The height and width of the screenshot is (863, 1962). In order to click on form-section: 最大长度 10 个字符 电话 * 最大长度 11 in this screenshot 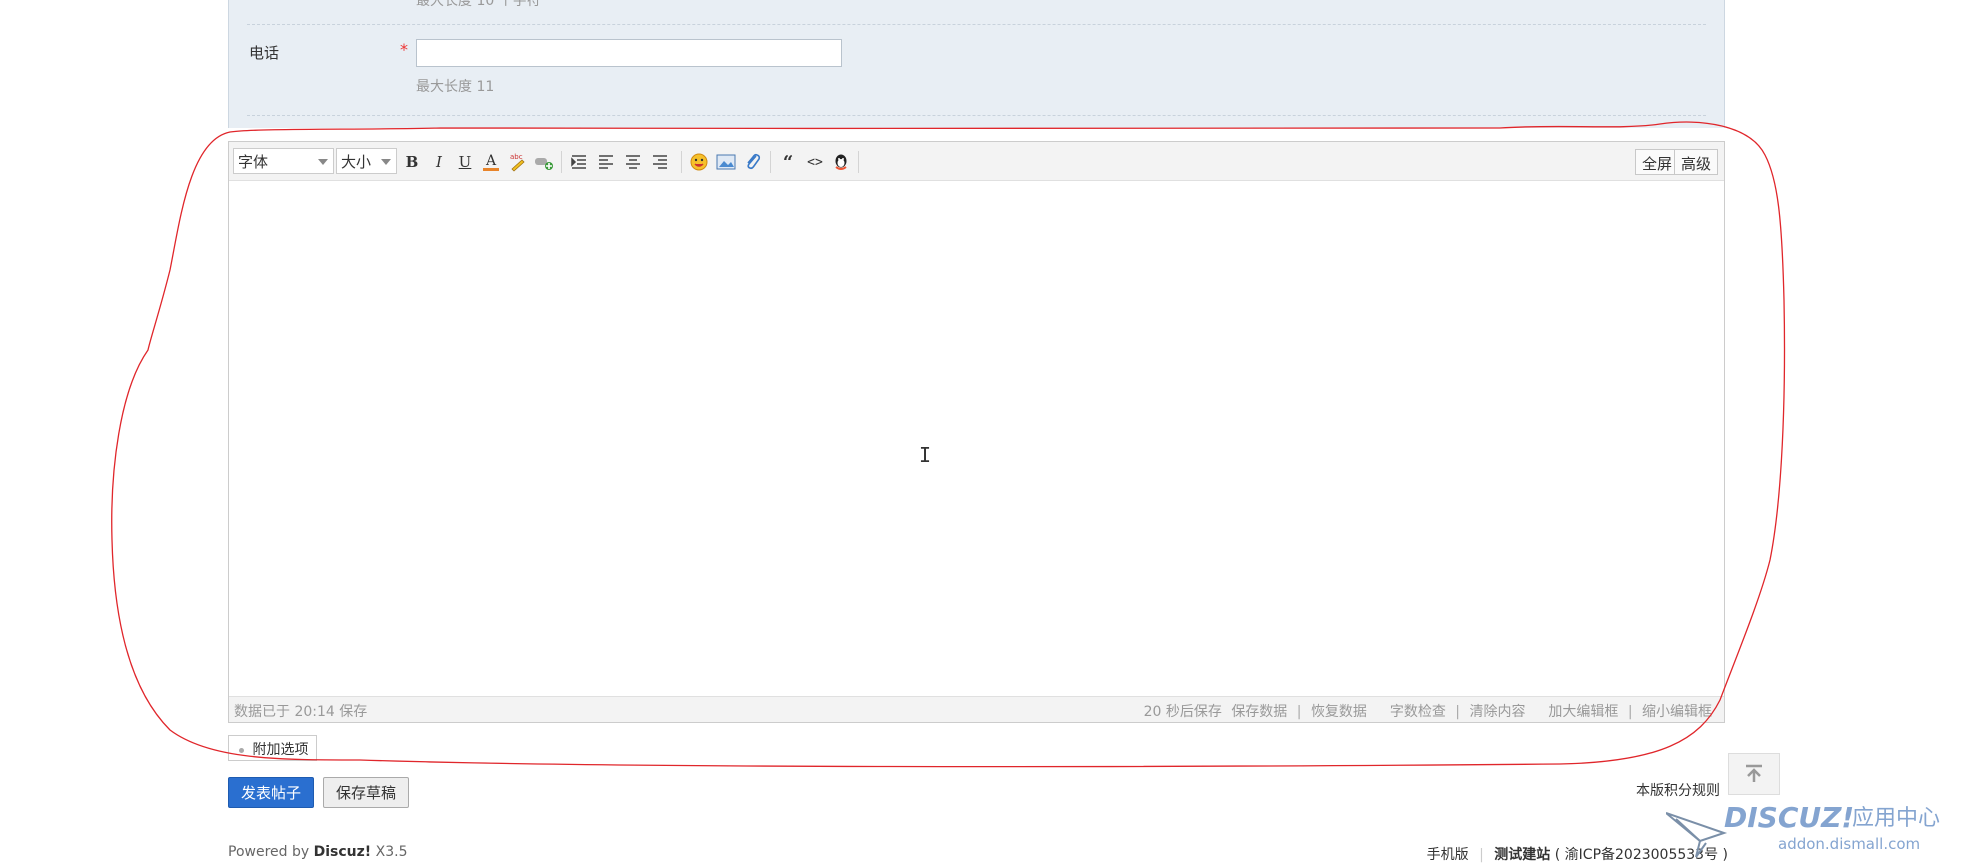, I will do `click(976, 64)`.